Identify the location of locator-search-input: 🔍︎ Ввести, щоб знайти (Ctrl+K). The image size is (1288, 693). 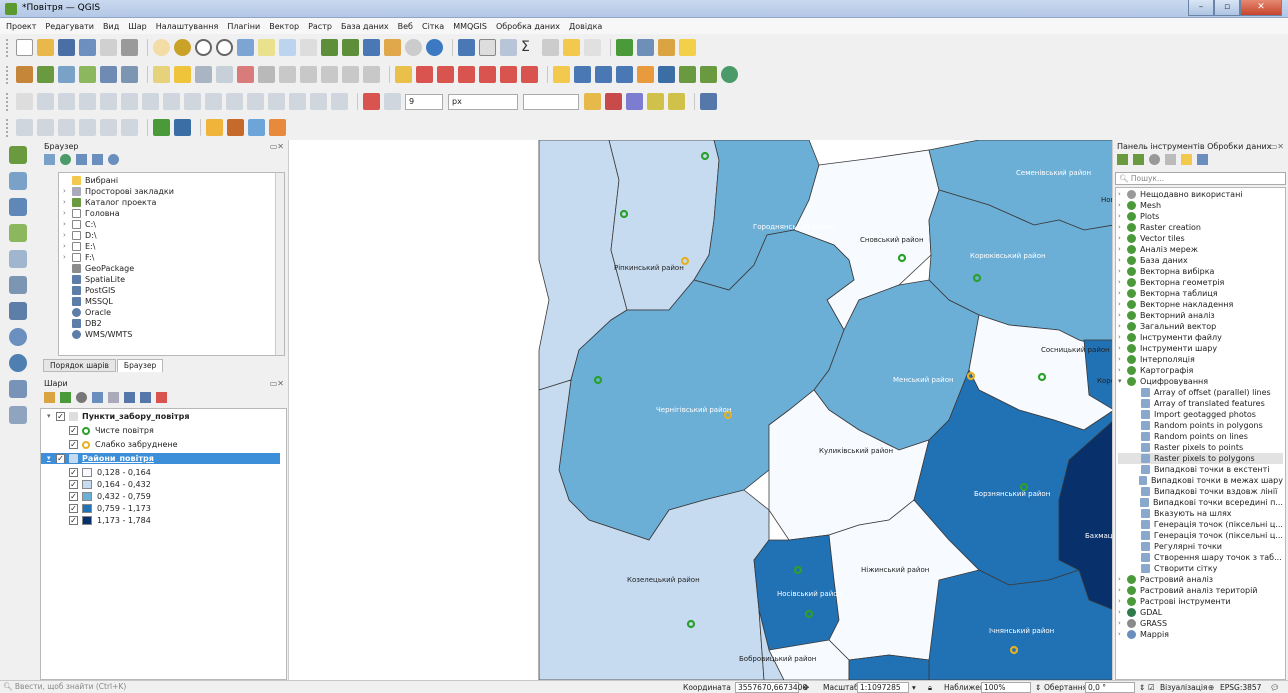
(98, 687).